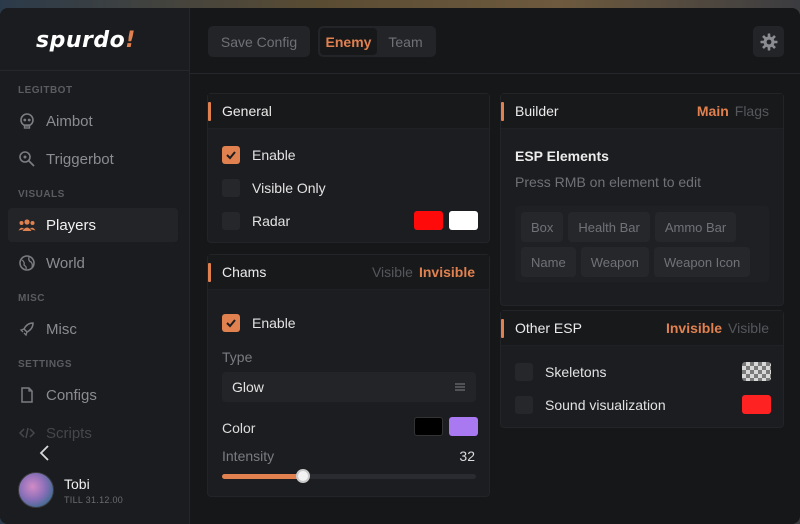  Describe the element at coordinates (26, 329) in the screenshot. I see `rocket-icon` at that location.